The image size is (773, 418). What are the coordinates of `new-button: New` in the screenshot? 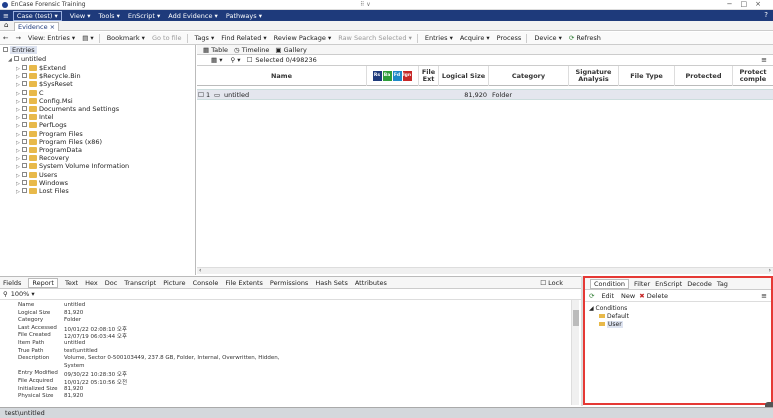 It's located at (628, 296).